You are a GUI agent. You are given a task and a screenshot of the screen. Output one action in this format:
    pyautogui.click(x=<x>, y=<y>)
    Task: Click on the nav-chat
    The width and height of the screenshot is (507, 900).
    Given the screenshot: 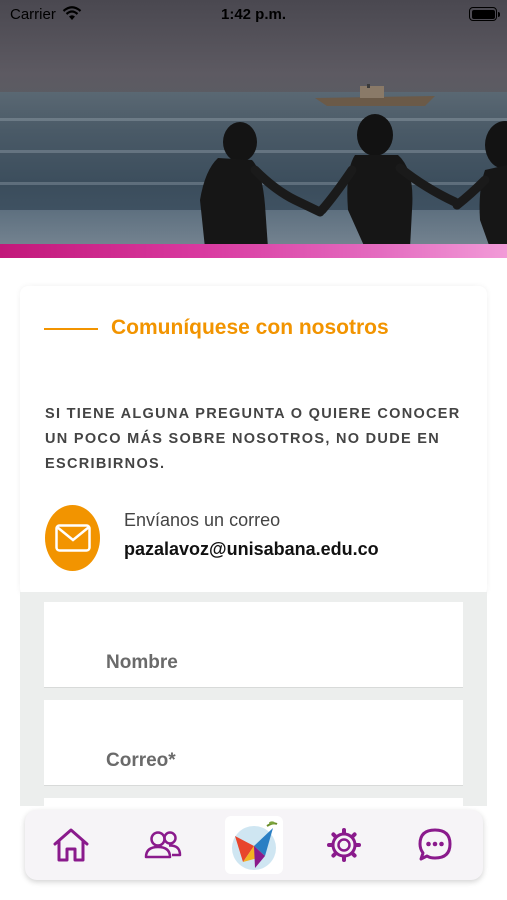 What is the action you would take?
    pyautogui.click(x=435, y=845)
    